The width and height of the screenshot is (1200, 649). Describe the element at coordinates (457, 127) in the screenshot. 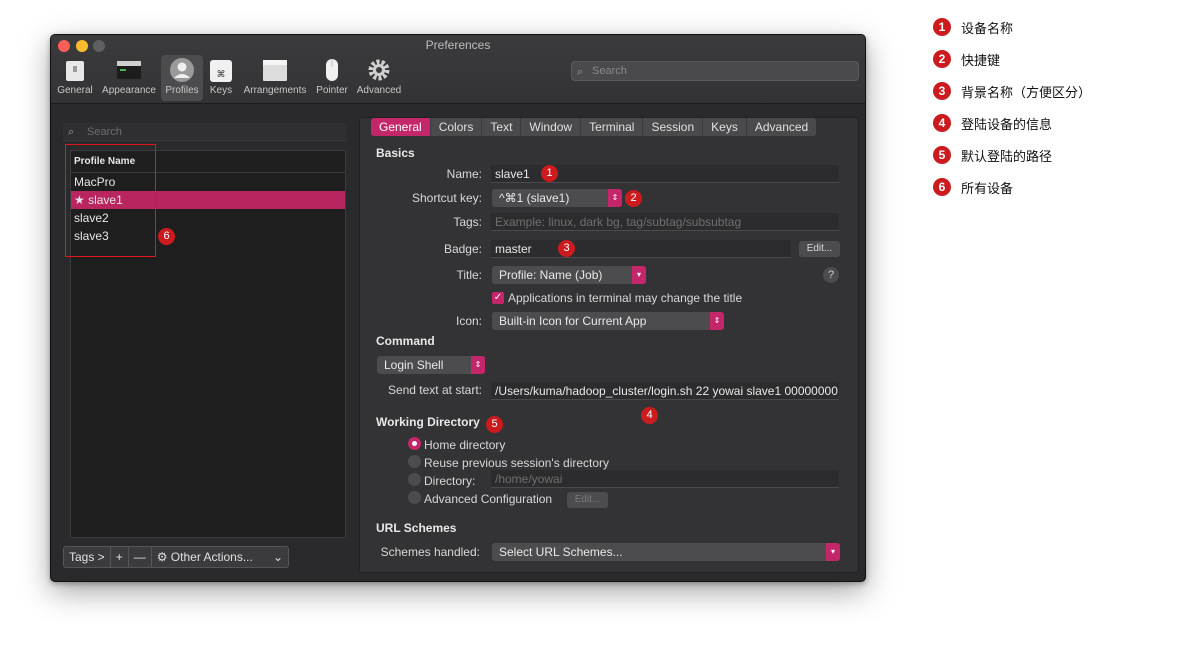

I see `tab-colors: Colors` at that location.